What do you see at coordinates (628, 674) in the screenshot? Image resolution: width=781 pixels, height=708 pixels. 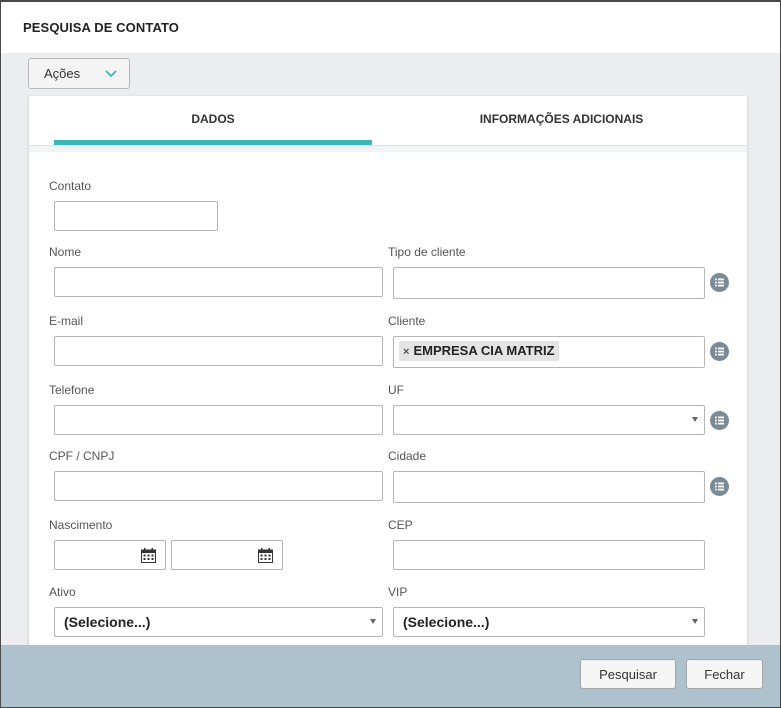 I see `search-button: Pesquisar` at bounding box center [628, 674].